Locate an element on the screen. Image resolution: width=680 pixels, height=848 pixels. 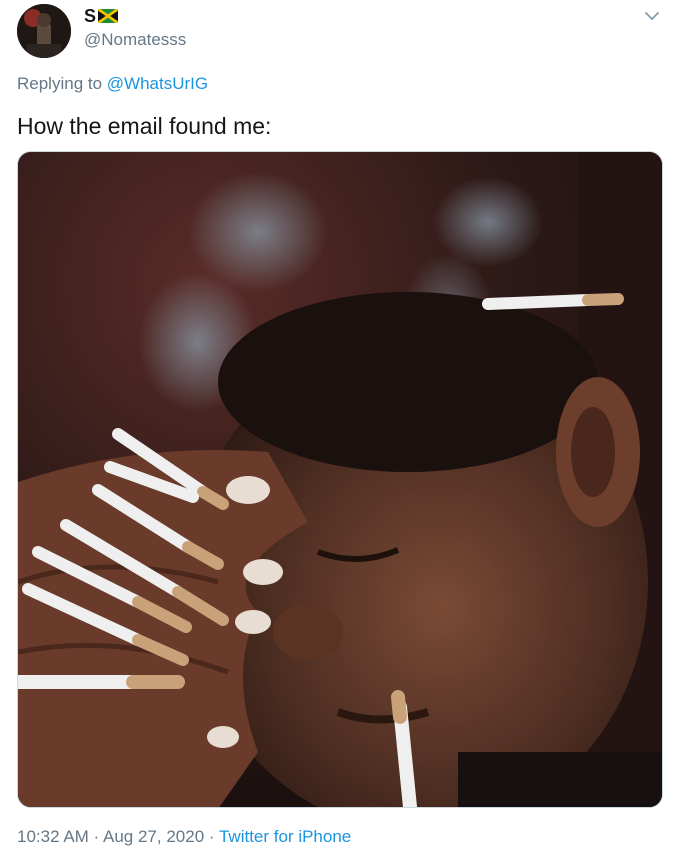
author-handle: @Nomatesss is located at coordinates (135, 40).